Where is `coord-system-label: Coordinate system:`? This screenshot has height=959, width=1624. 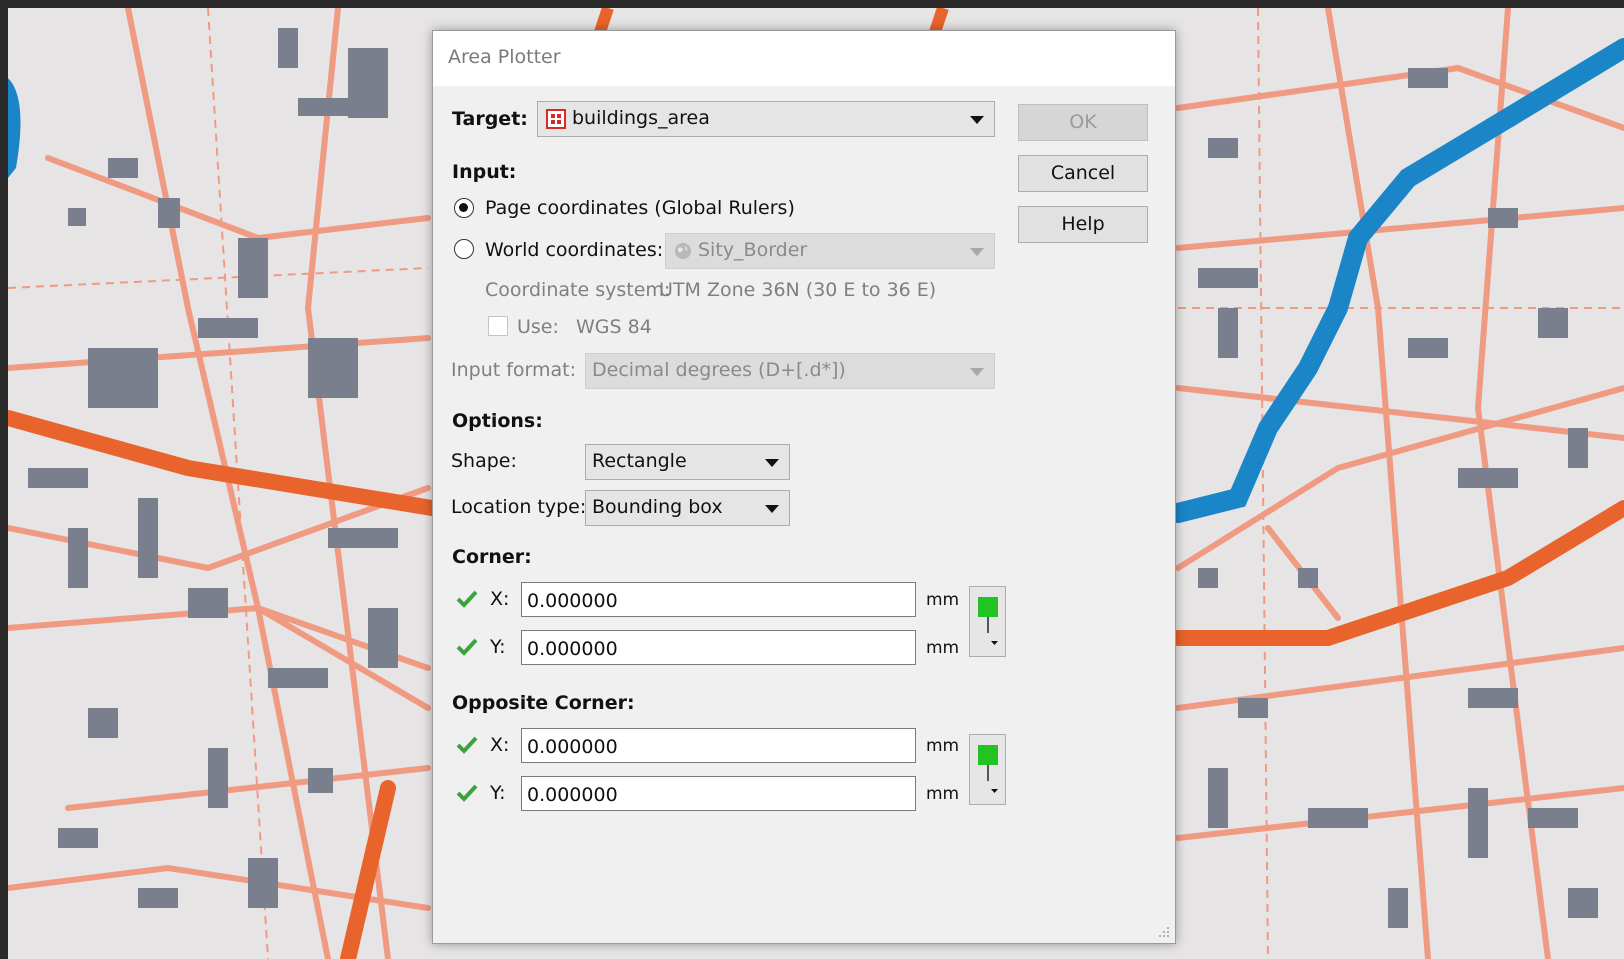
coord-system-label: Coordinate system: is located at coordinates (578, 290).